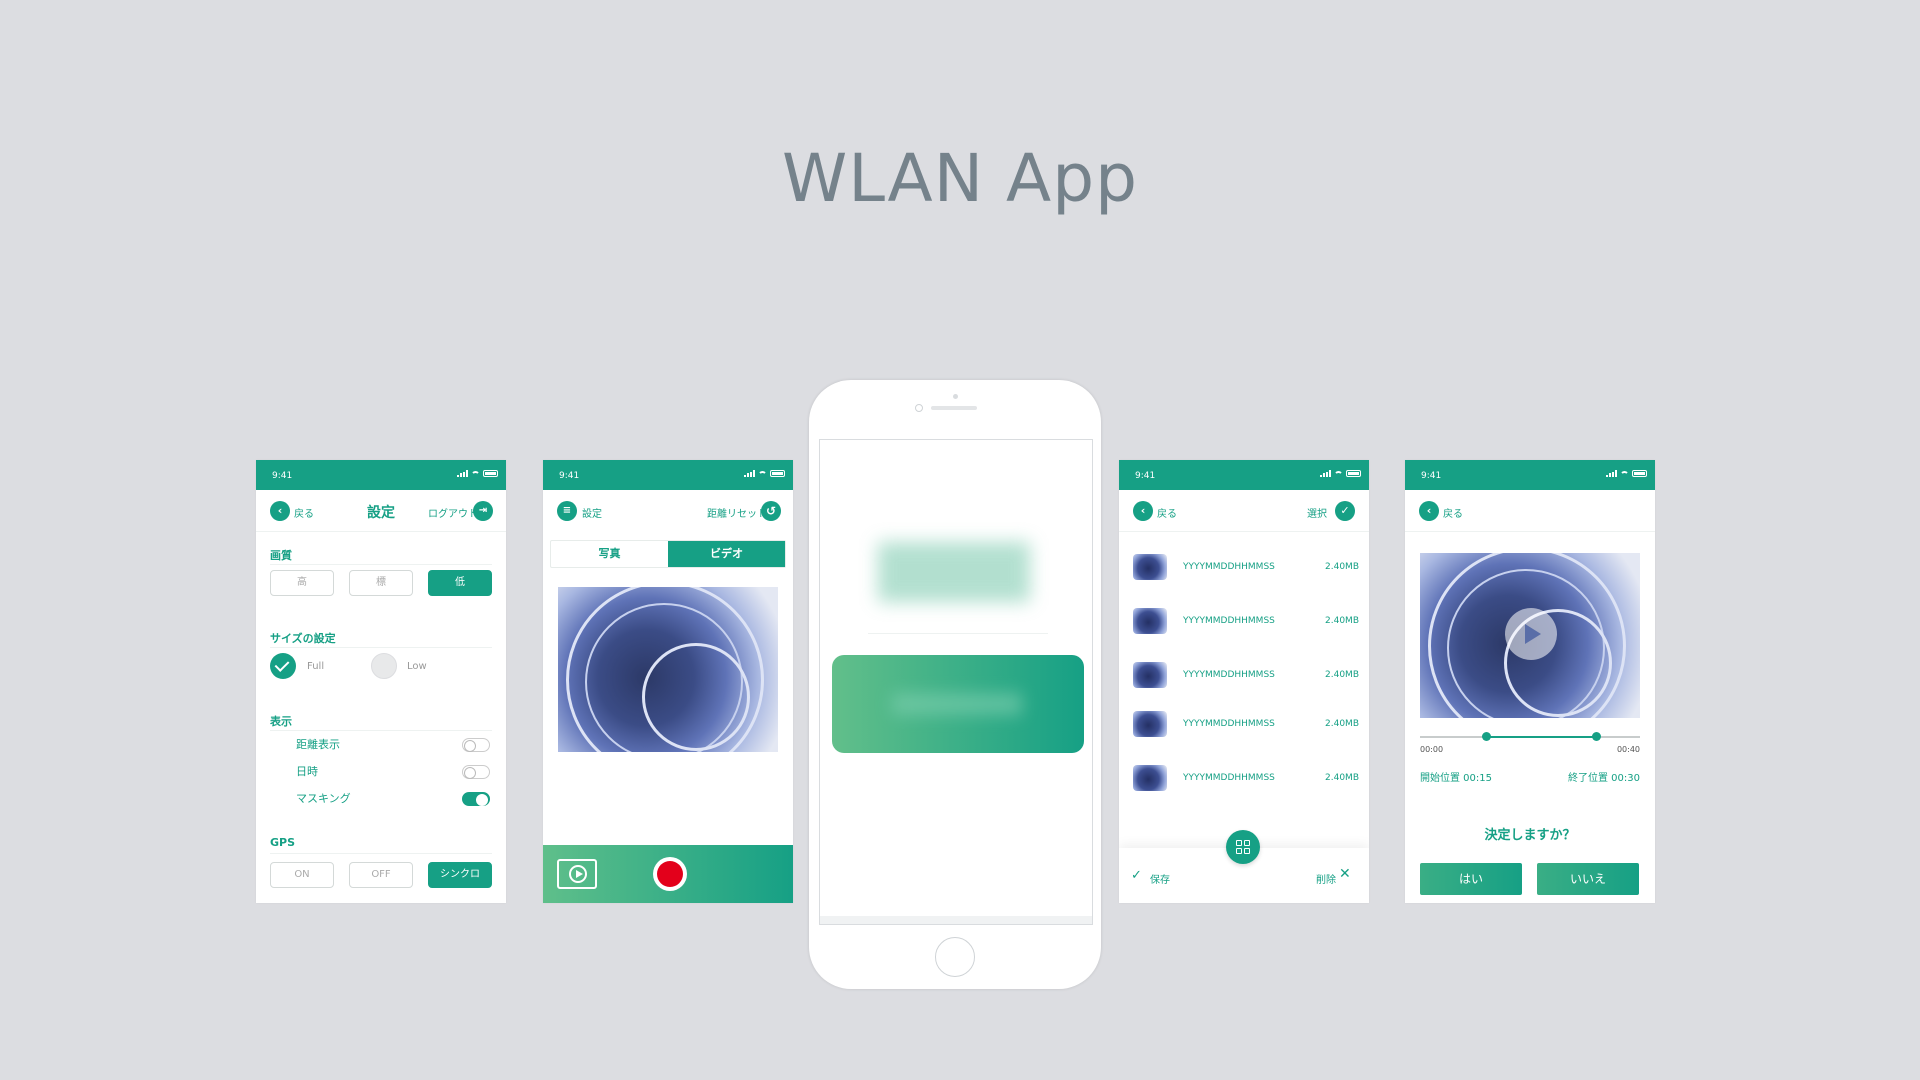 This screenshot has height=1080, width=1920. Describe the element at coordinates (323, 798) in the screenshot. I see `masking-label: マスキング` at that location.